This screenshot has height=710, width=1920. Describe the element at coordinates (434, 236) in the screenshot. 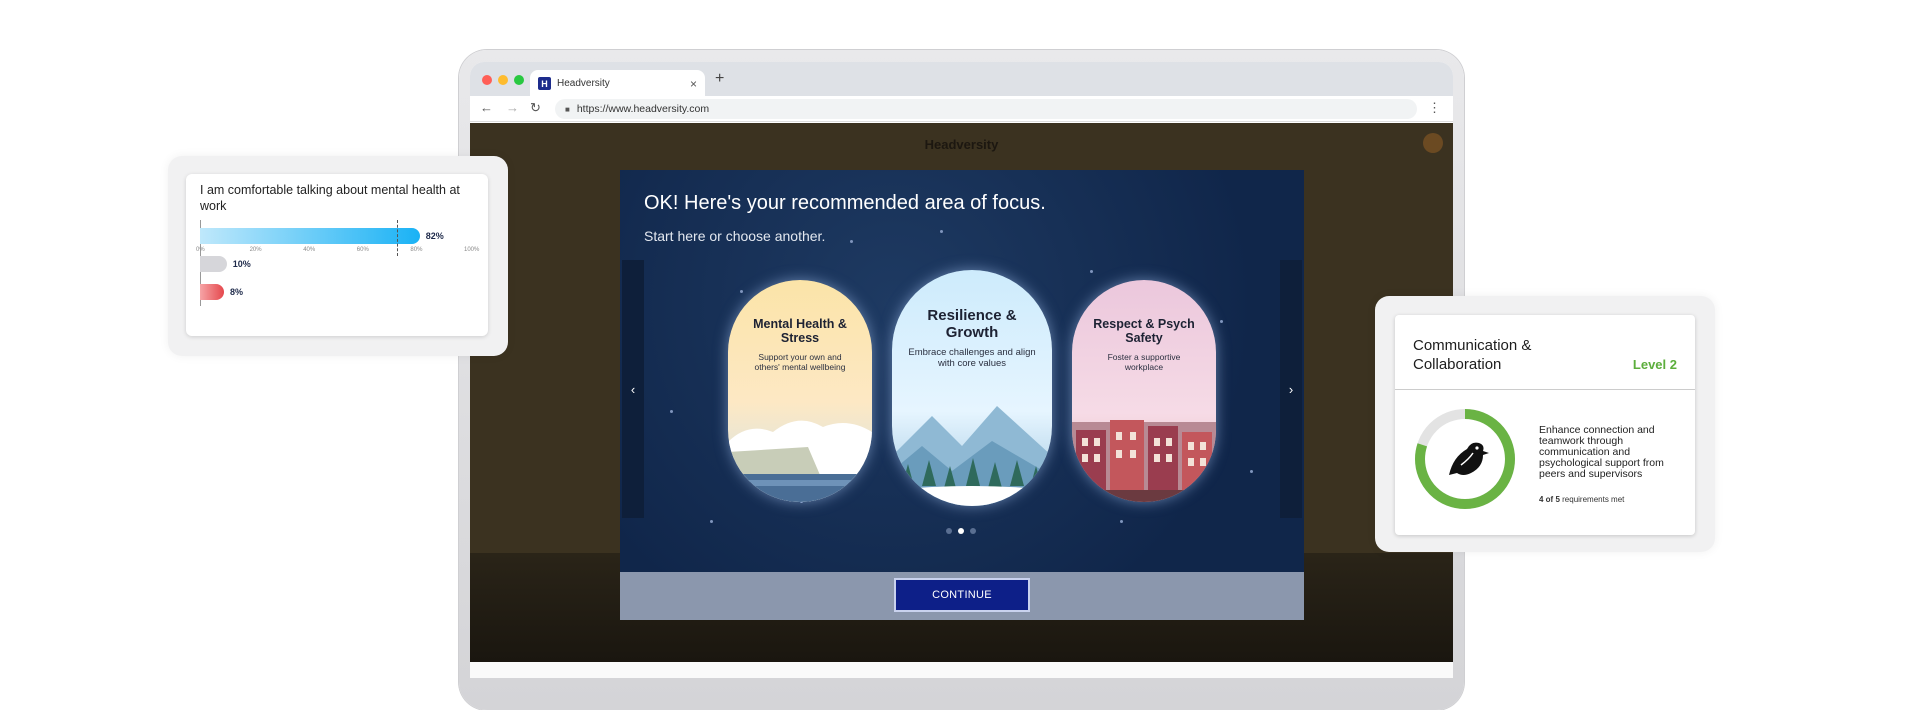

I see `result-label-agree: 82%` at that location.